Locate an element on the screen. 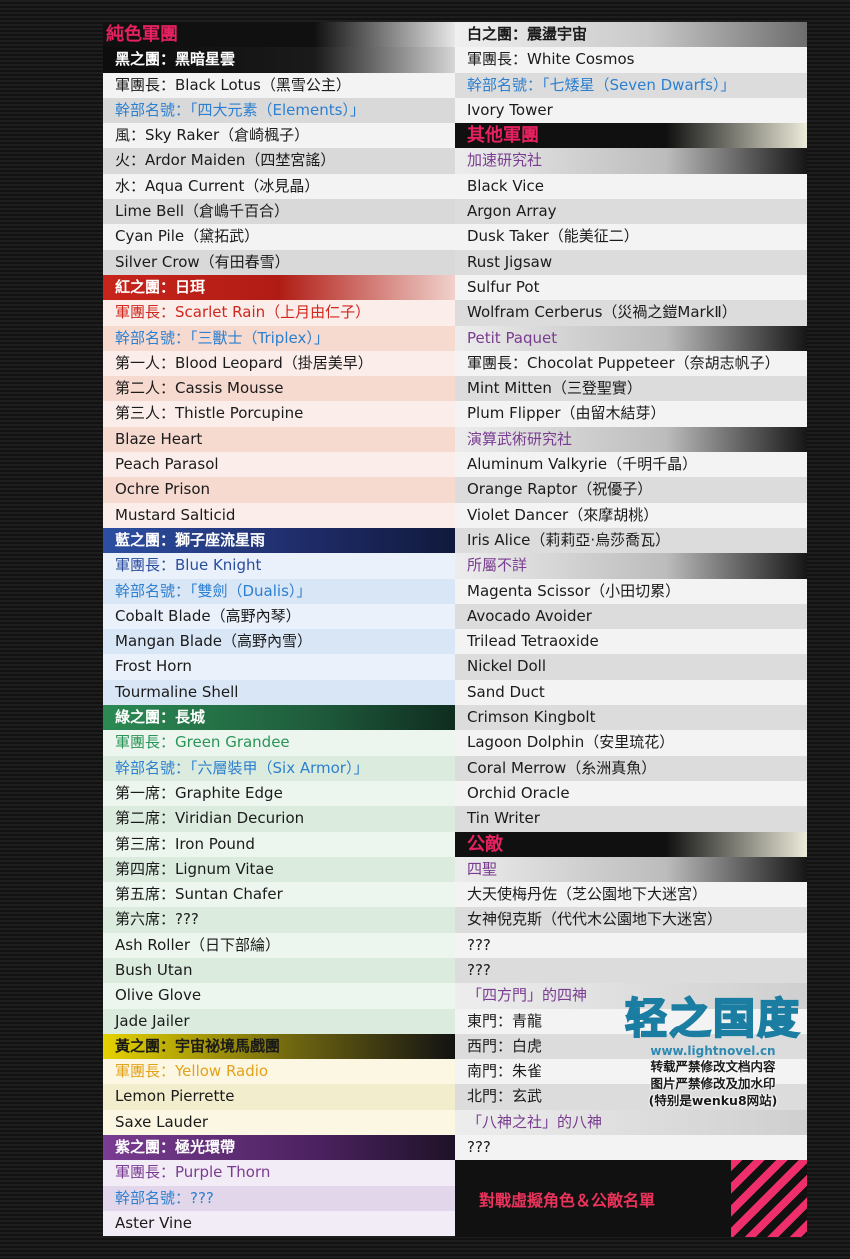  list-item: 第五席：Suntan Chafer is located at coordinates (279, 895).